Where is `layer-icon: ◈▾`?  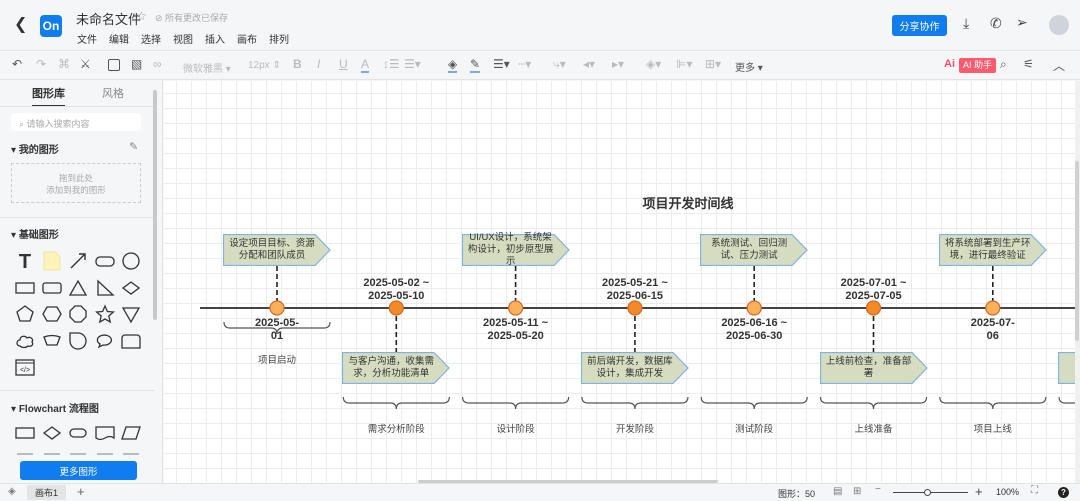 layer-icon: ◈▾ is located at coordinates (653, 64).